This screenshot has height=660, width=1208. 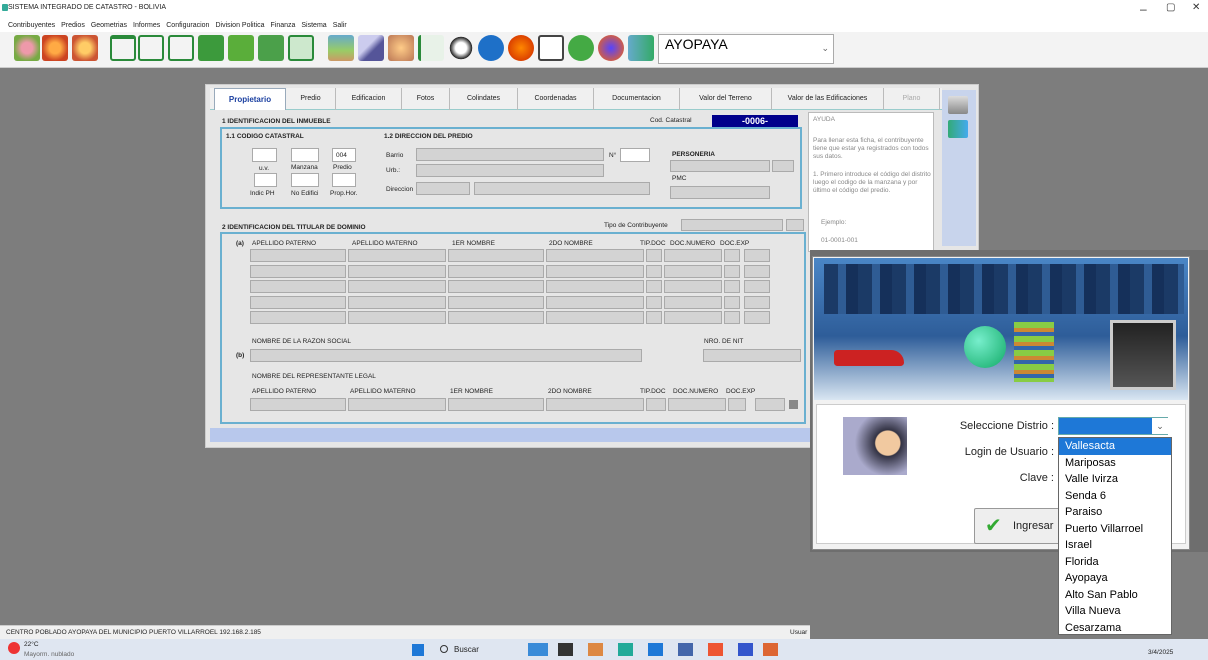 I want to click on maximize-button: ▢, so click(x=1170, y=7).